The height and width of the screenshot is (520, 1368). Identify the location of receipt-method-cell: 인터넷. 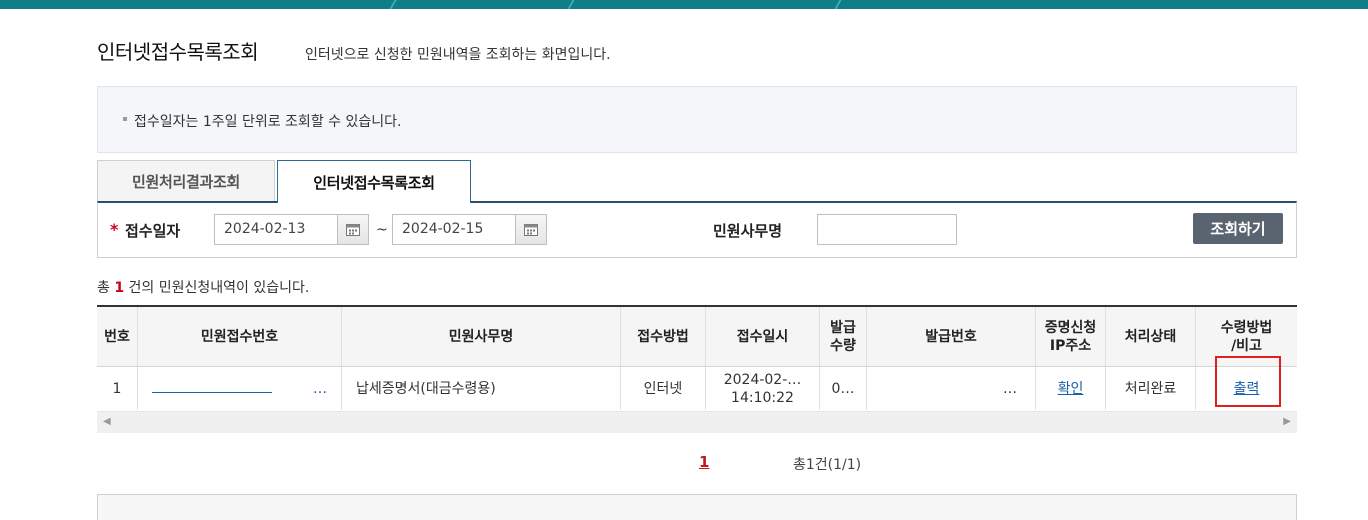
(663, 388).